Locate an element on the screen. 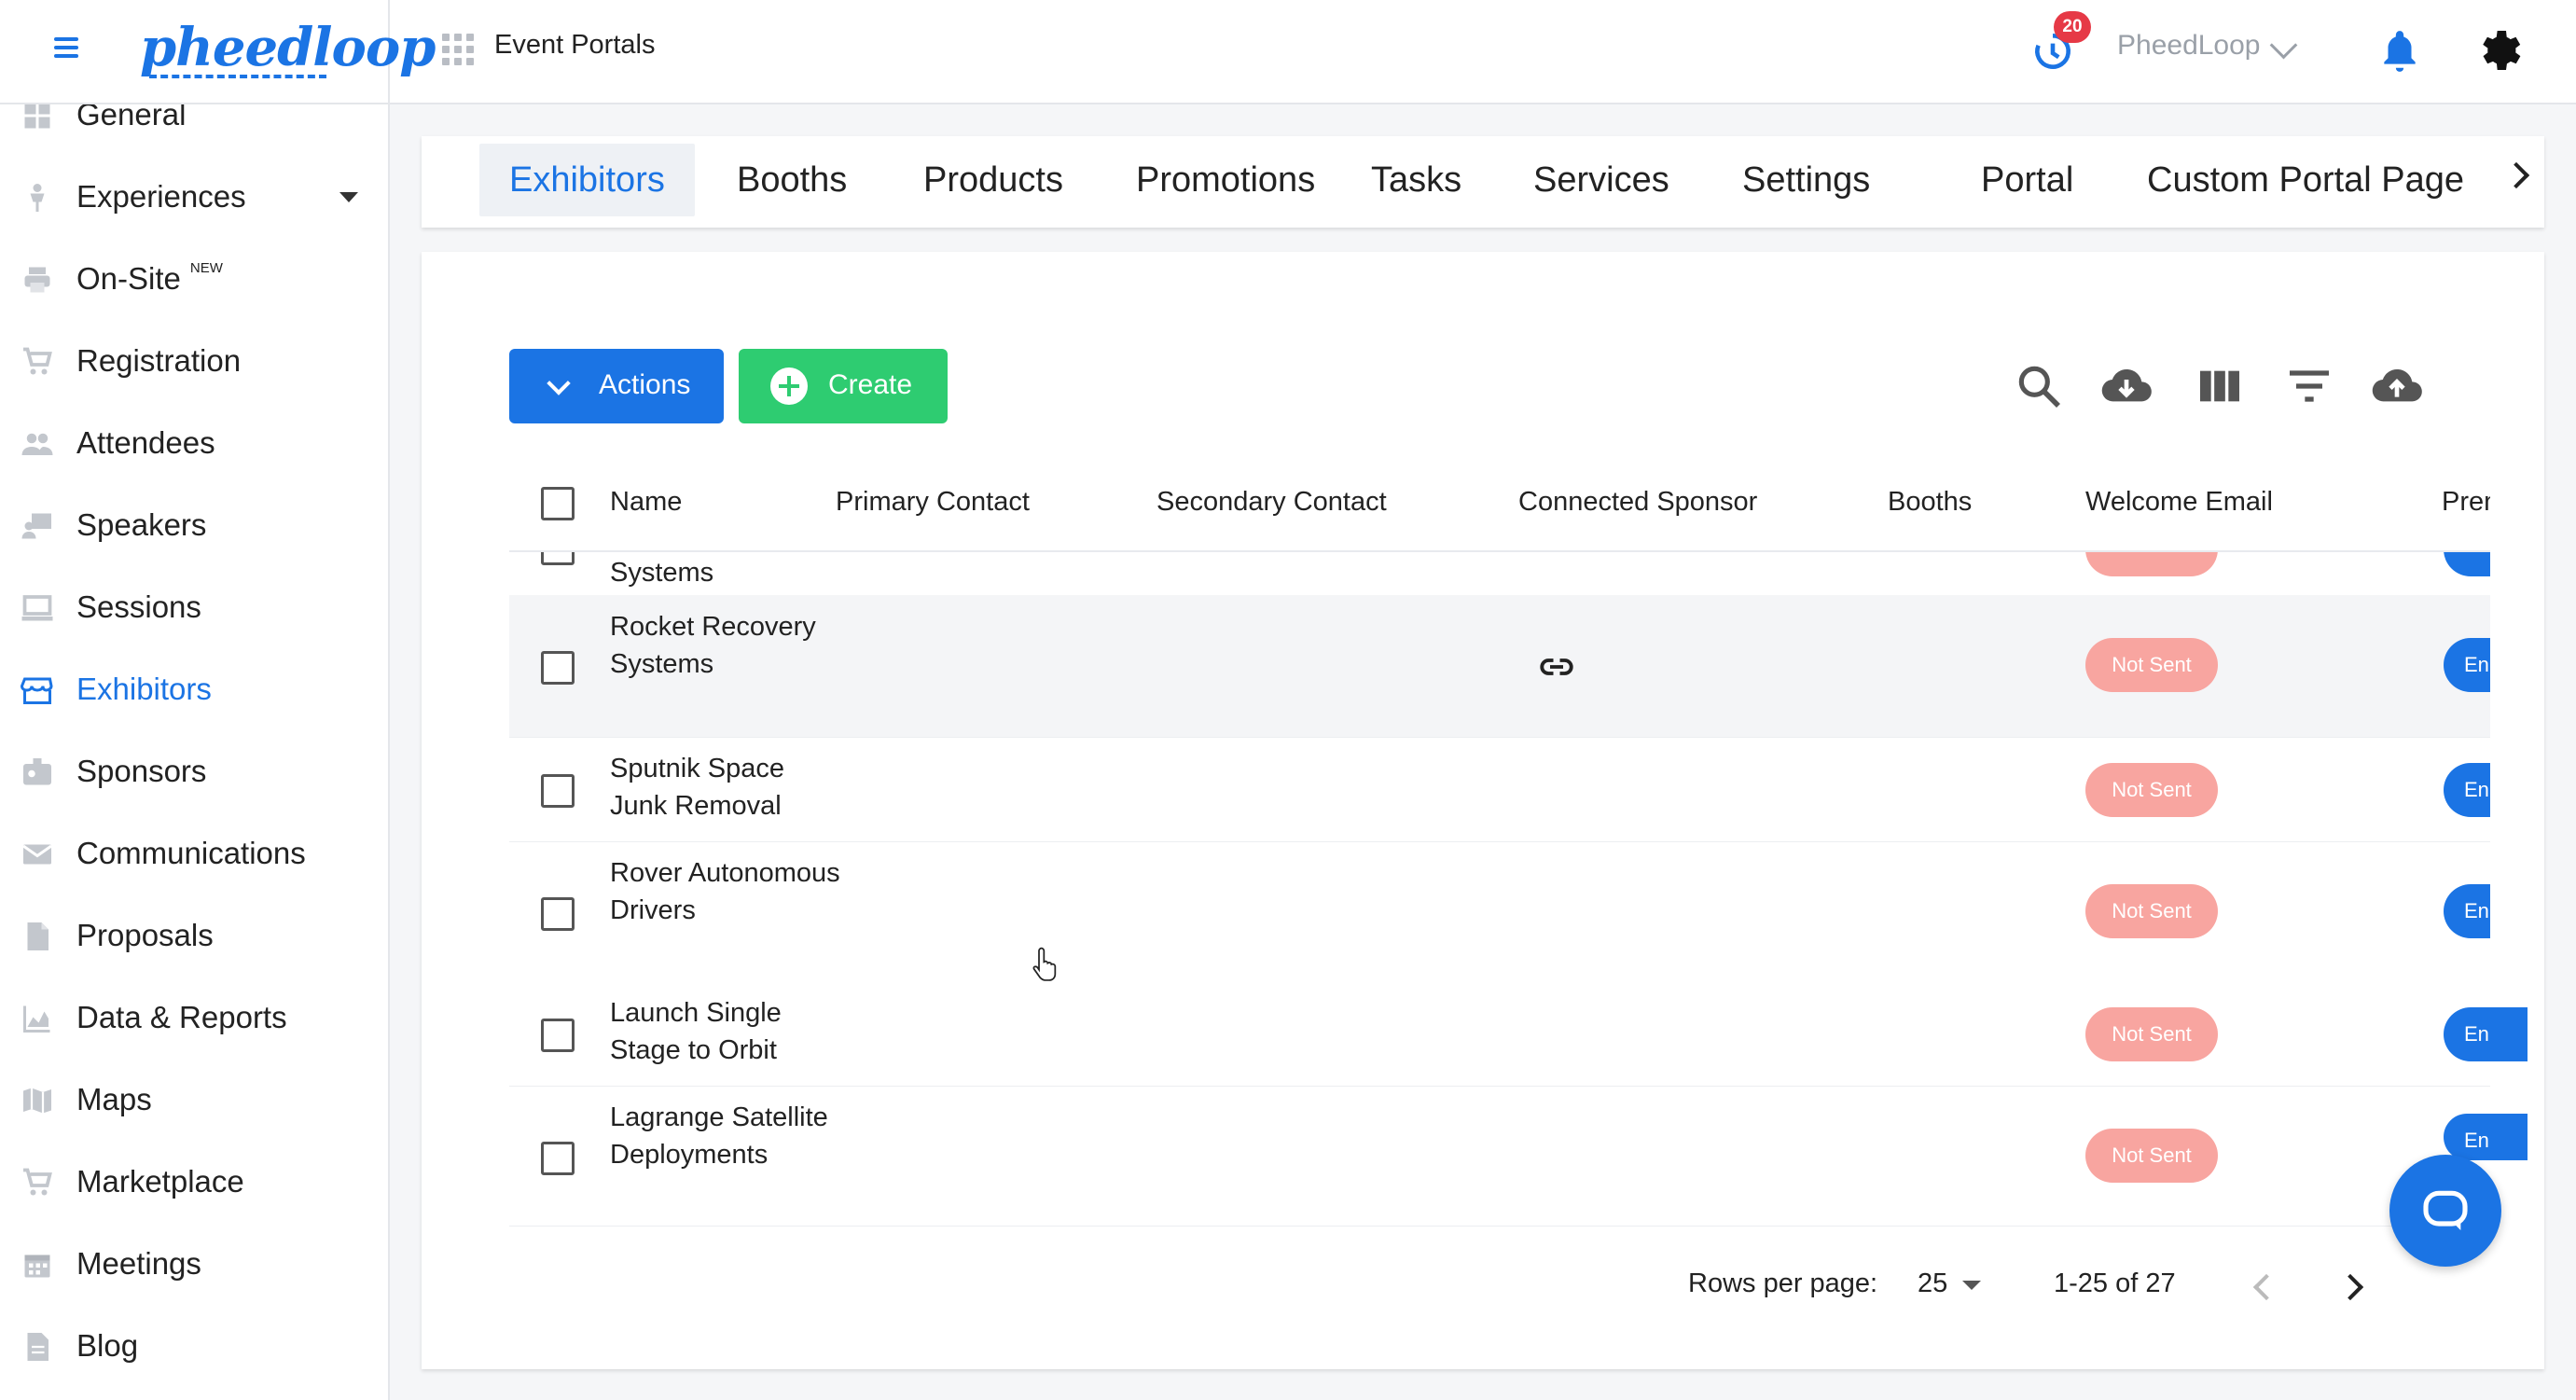 The width and height of the screenshot is (2576, 1400). filter-icon is located at coordinates (2309, 386).